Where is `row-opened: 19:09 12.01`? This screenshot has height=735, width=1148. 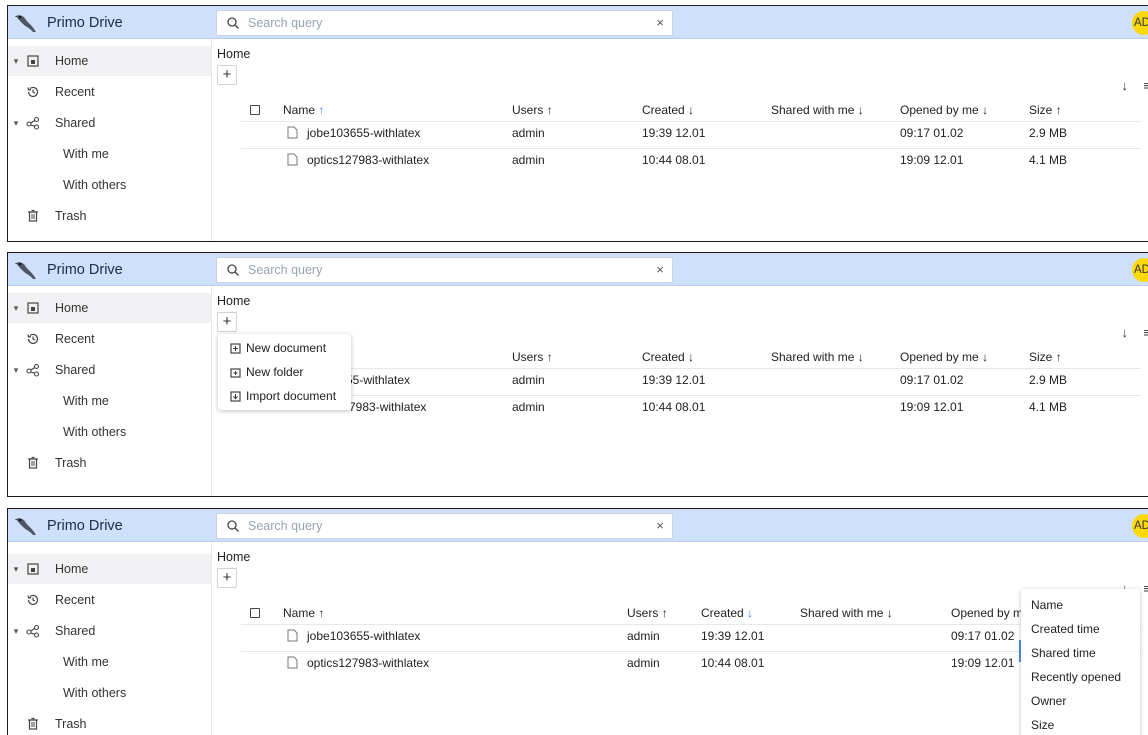
row-opened: 19:09 12.01 is located at coordinates (983, 663).